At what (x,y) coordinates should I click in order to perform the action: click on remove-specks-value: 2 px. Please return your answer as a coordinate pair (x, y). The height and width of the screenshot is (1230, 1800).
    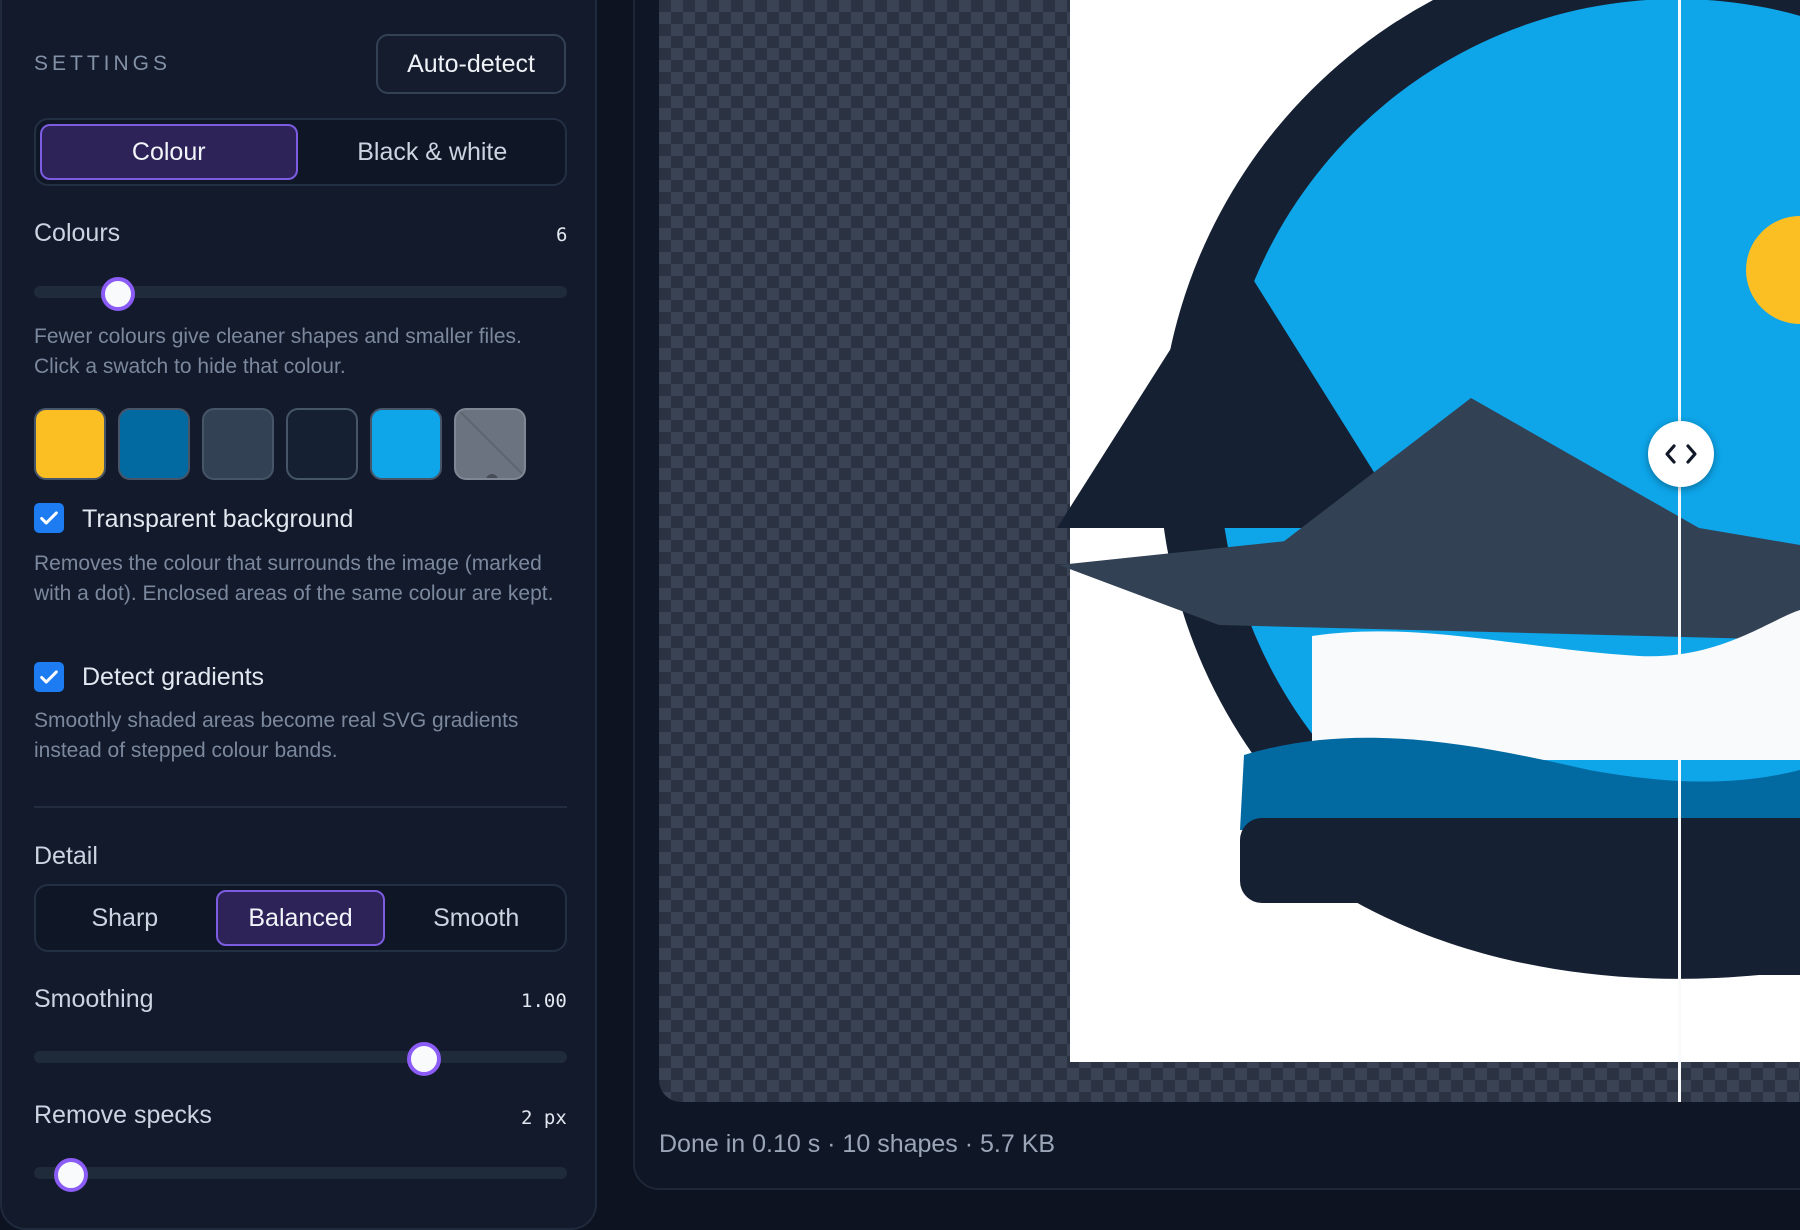
    Looking at the image, I should click on (544, 1118).